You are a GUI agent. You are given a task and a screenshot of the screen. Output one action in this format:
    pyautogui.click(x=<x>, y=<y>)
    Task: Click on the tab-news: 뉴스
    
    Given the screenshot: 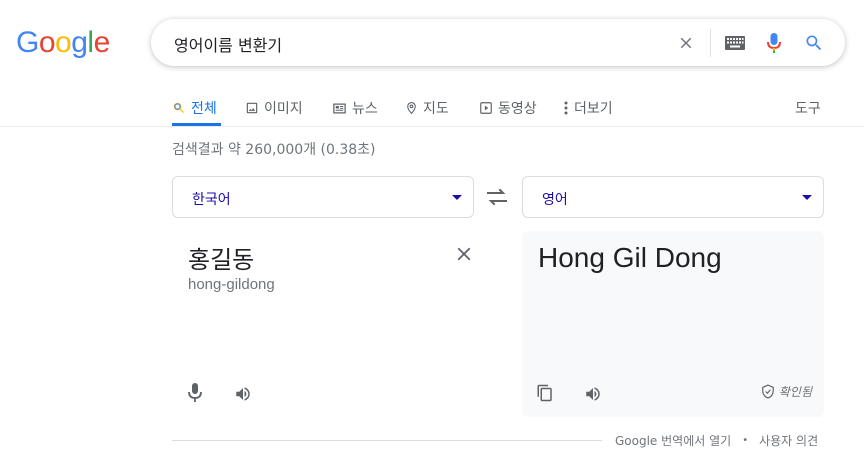 What is the action you would take?
    pyautogui.click(x=355, y=108)
    